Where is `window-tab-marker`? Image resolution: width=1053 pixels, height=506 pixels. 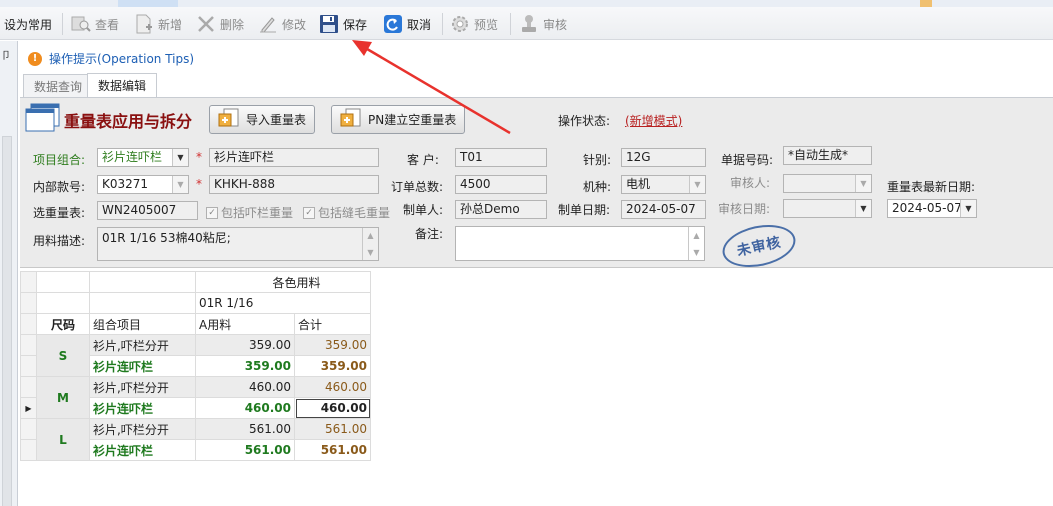
window-tab-marker is located at coordinates (926, 3).